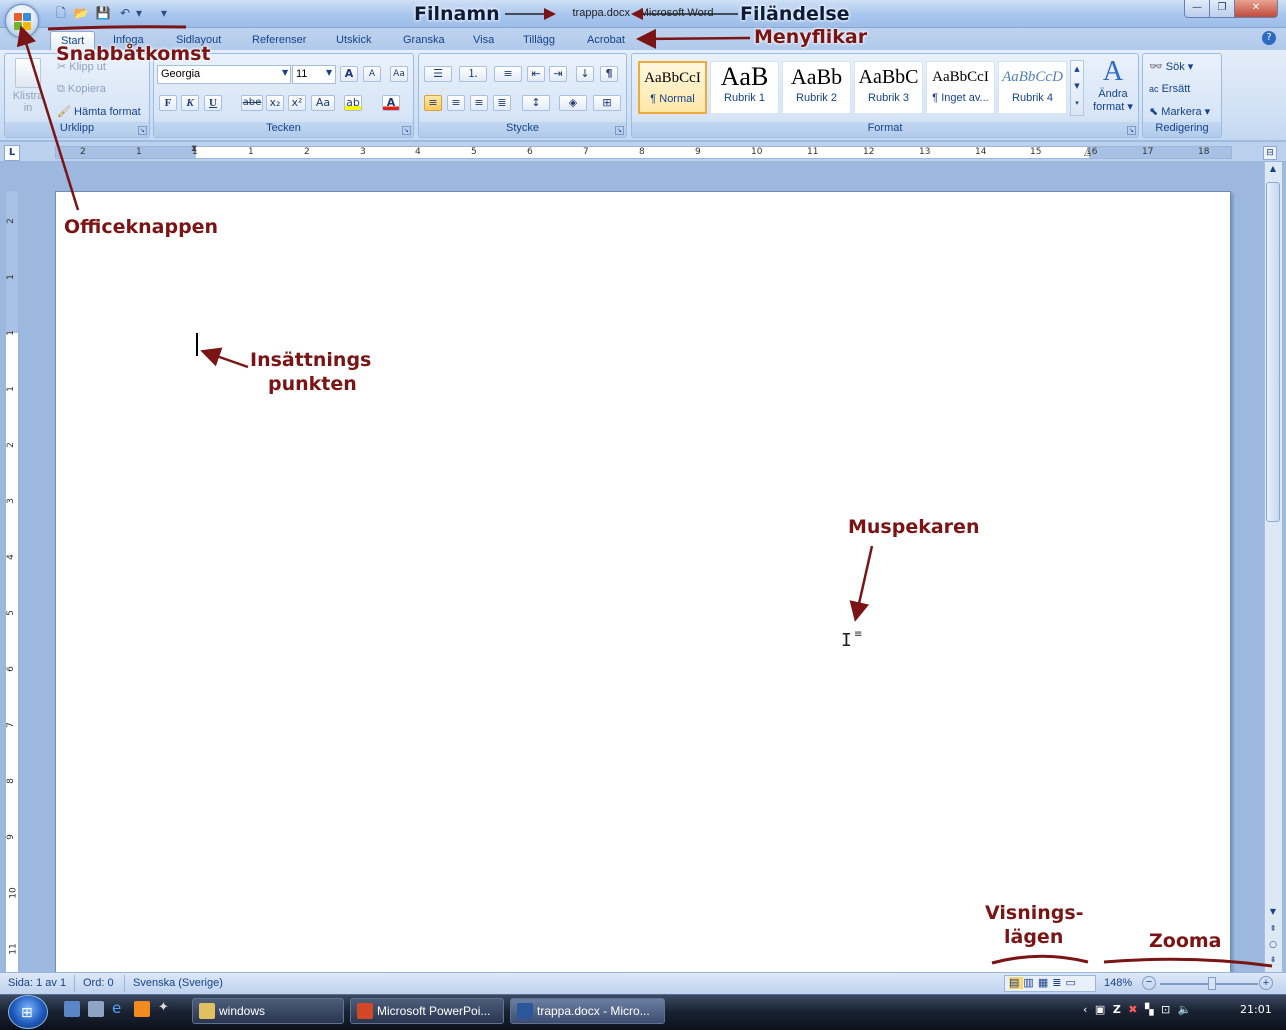 Image resolution: width=1286 pixels, height=1030 pixels. What do you see at coordinates (1077, 88) in the screenshot?
I see `gallery-scroll: ▲ ▼ ▾` at bounding box center [1077, 88].